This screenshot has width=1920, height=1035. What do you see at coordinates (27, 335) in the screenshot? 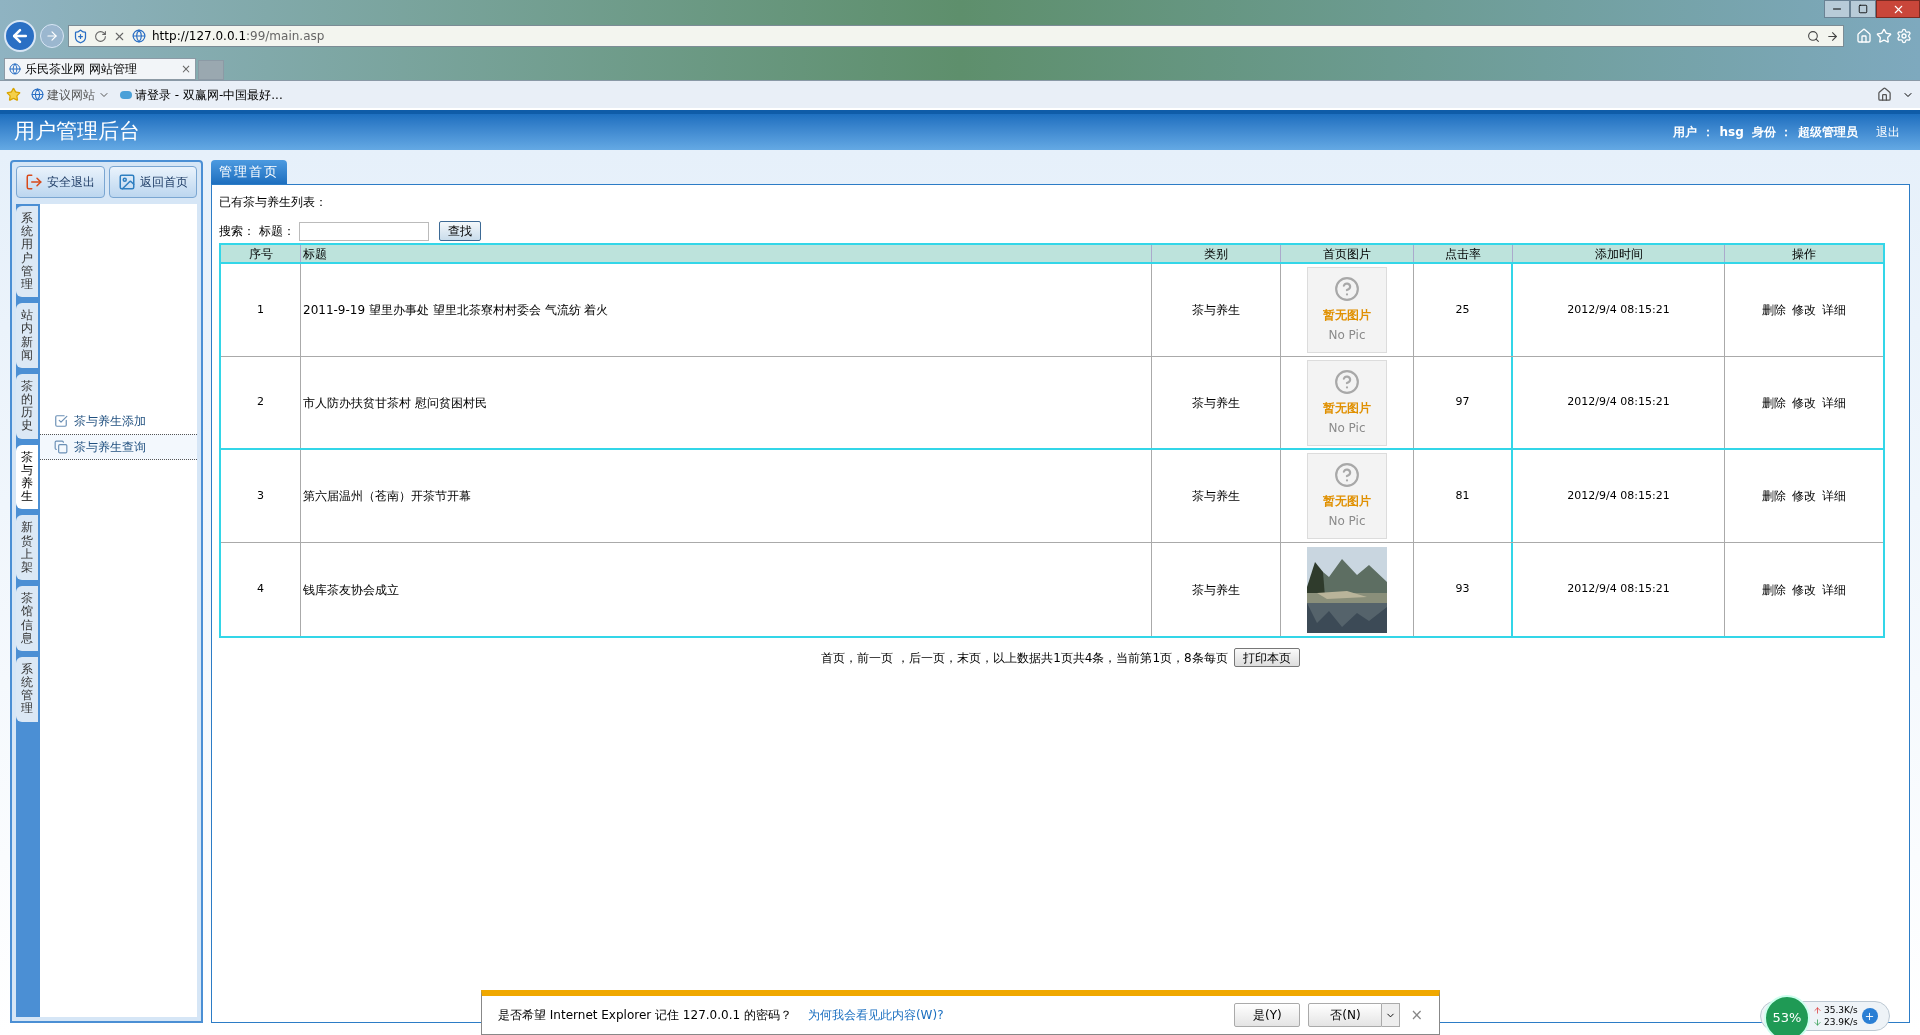
I see `sidebar-tab: 站内新闻` at bounding box center [27, 335].